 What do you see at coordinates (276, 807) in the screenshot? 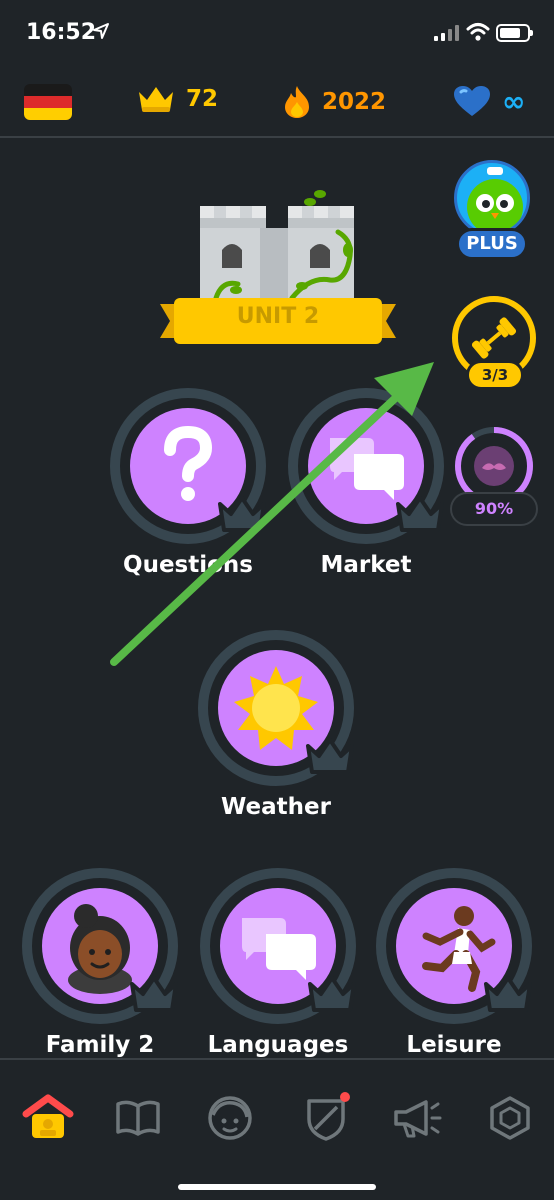
I see `skill-name: Weather` at bounding box center [276, 807].